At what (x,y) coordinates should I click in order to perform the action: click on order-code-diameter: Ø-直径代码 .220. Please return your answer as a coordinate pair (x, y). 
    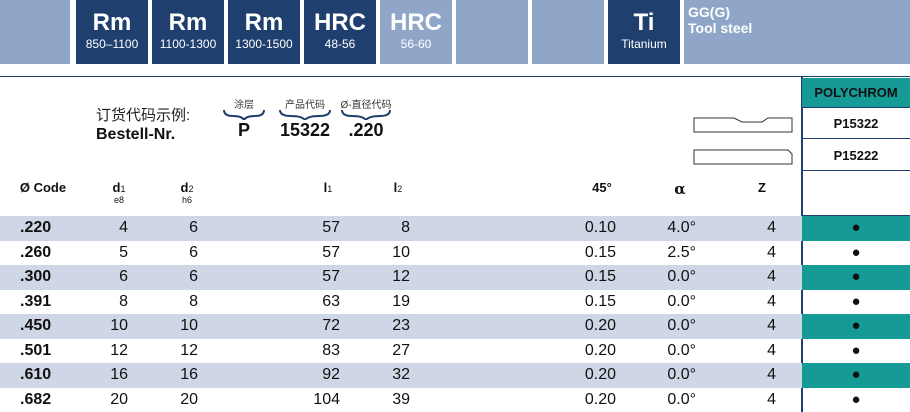
    Looking at the image, I should click on (366, 118).